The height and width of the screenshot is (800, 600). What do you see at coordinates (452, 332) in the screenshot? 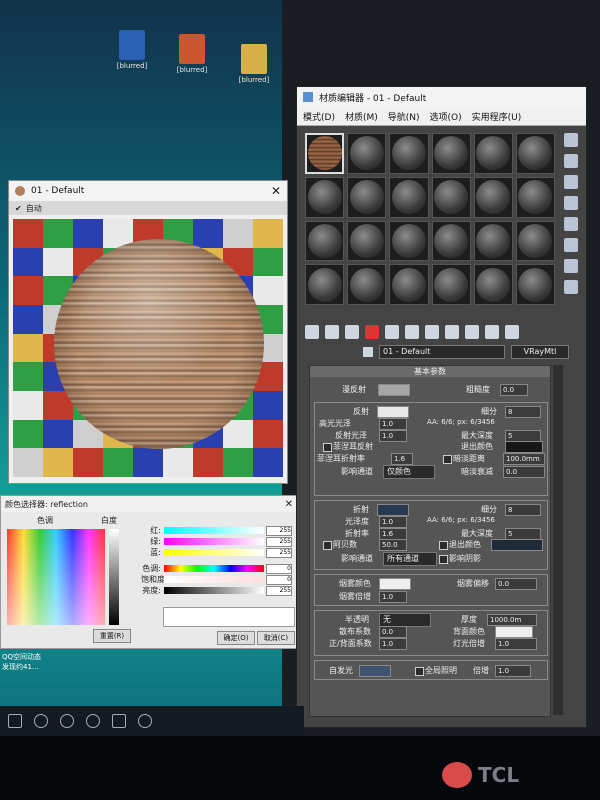
I see `show-in-viewport-icon` at bounding box center [452, 332].